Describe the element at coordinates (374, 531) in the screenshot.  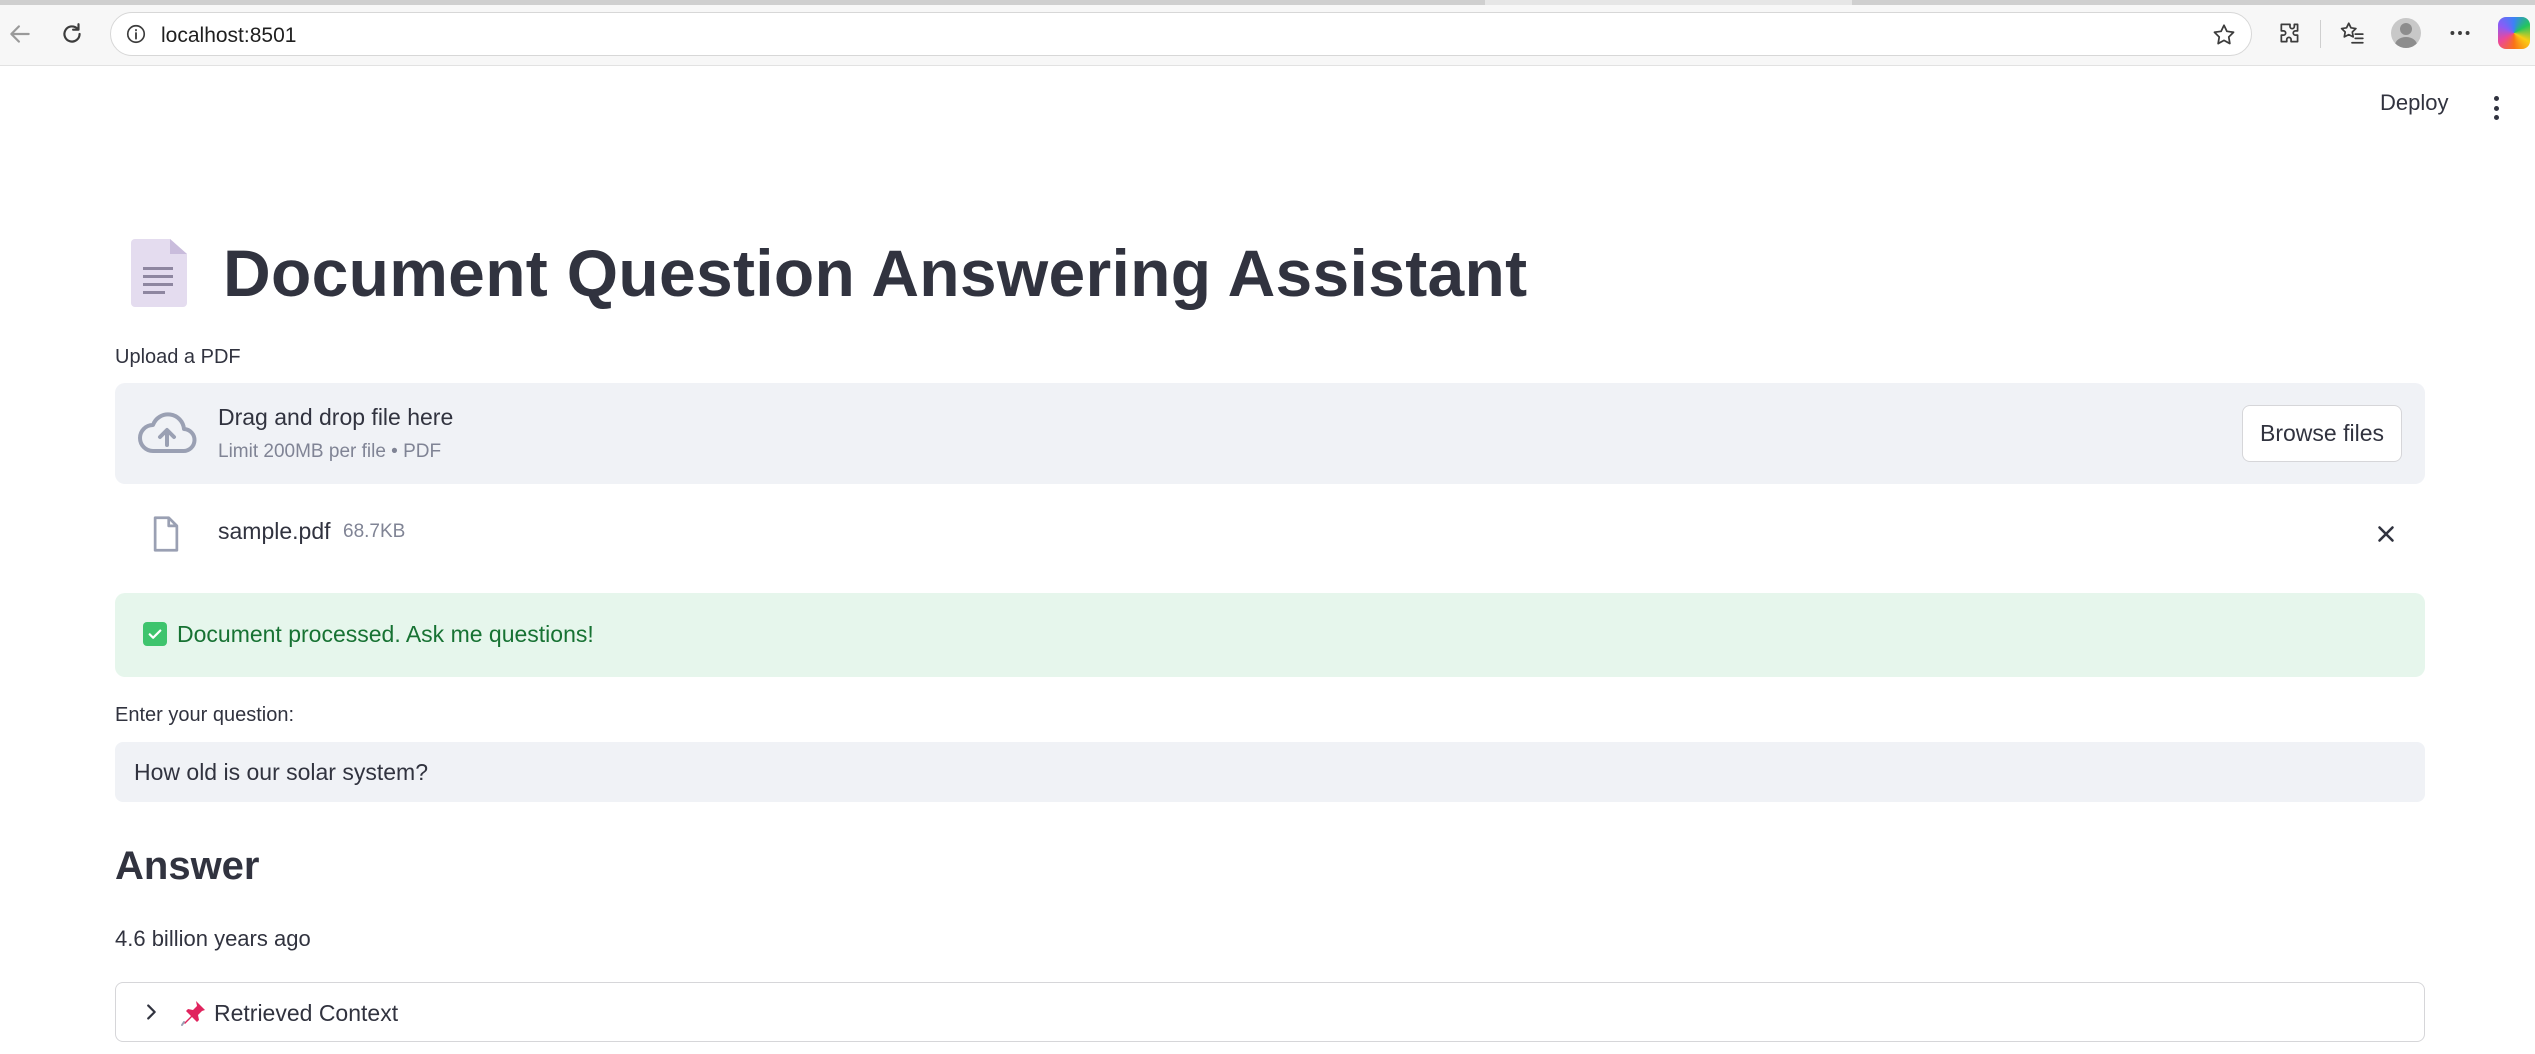
I see `file-size: 68.7KB` at that location.